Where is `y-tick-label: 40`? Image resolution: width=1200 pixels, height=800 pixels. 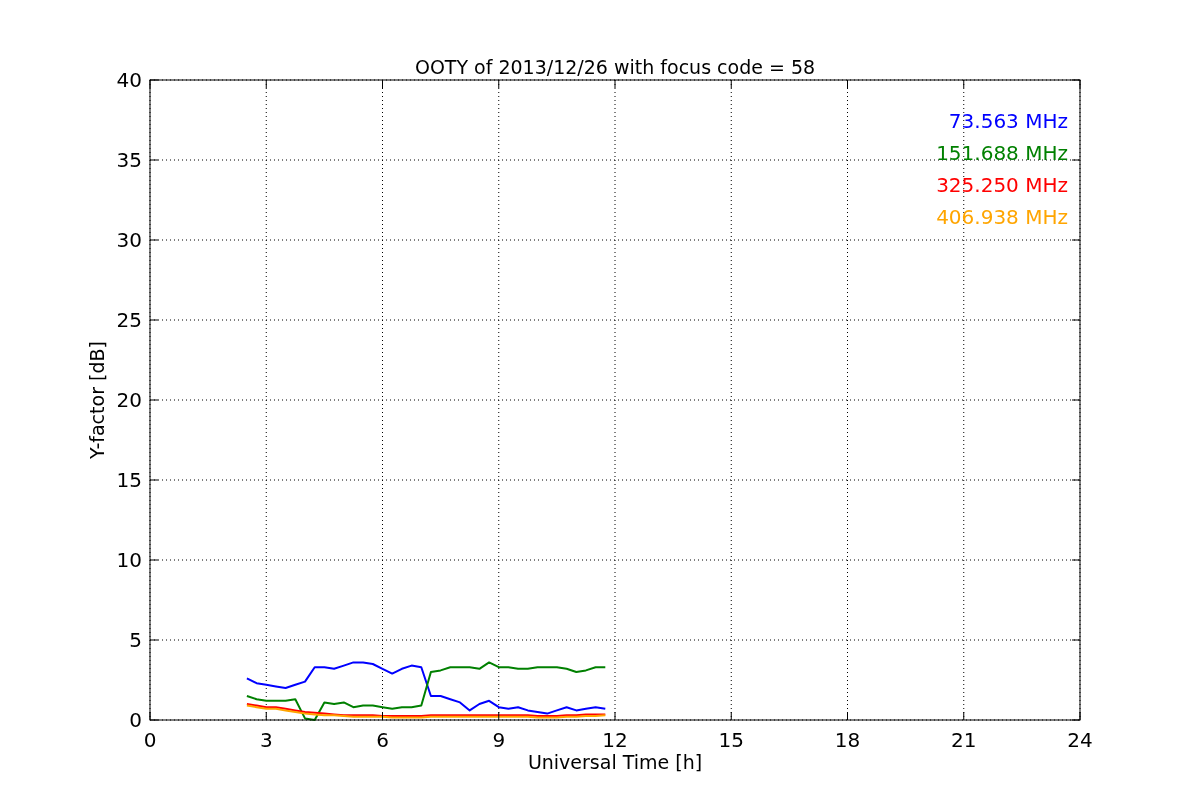
y-tick-label: 40 is located at coordinates (129, 80).